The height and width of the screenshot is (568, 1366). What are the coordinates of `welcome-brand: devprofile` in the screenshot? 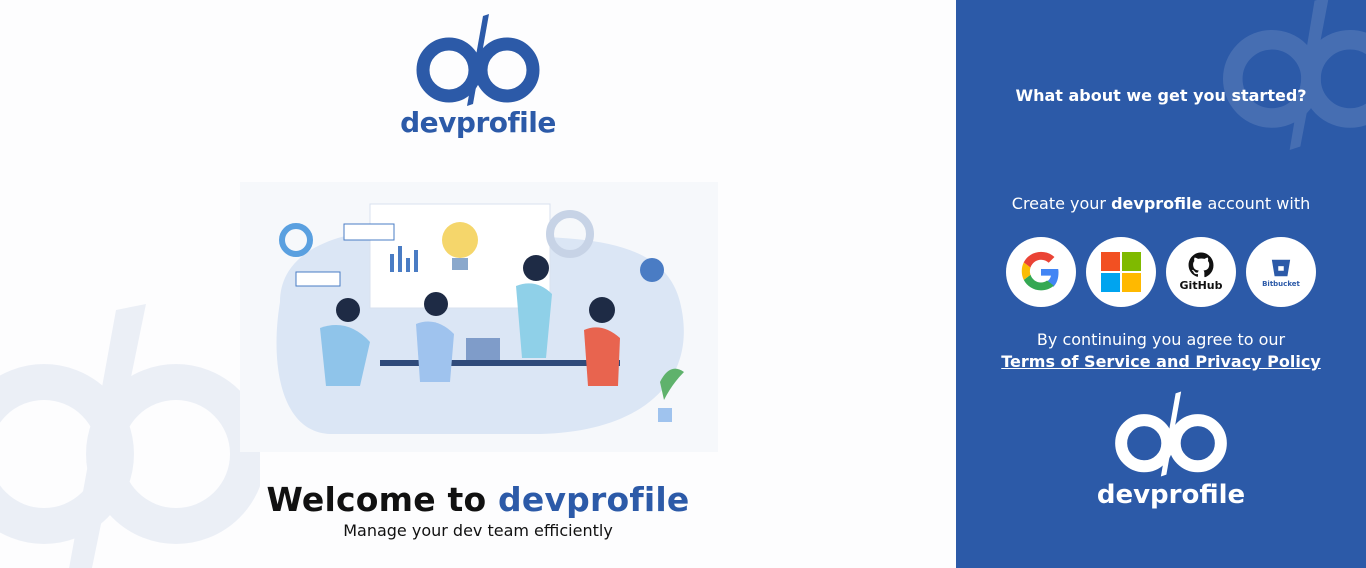 It's located at (594, 499).